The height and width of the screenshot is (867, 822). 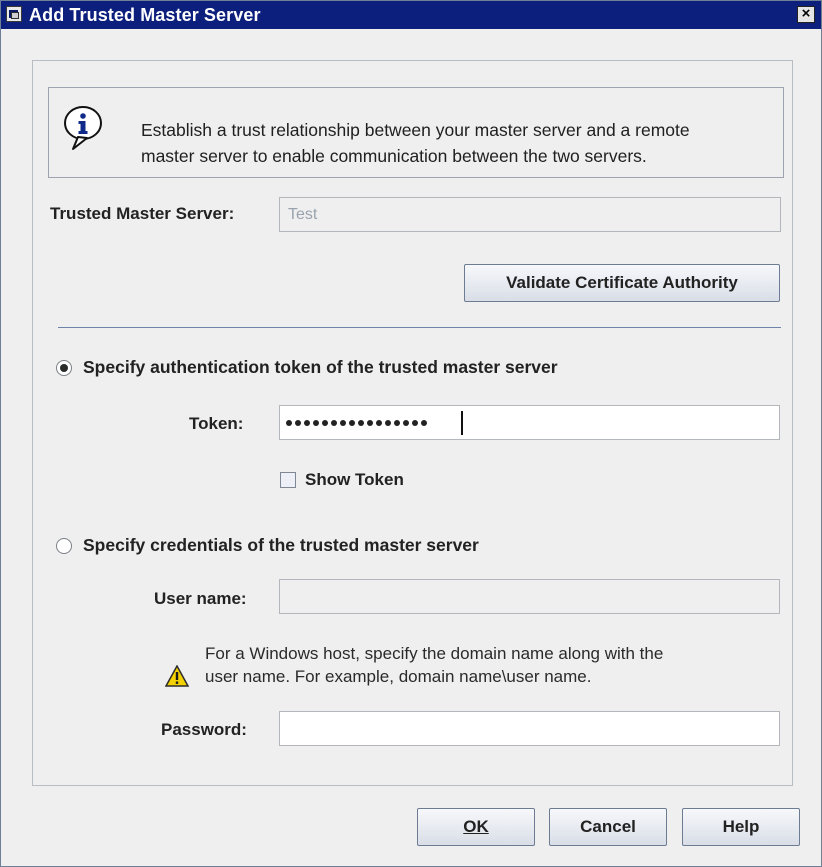 I want to click on cancel-button-label: Cancel, so click(x=608, y=826).